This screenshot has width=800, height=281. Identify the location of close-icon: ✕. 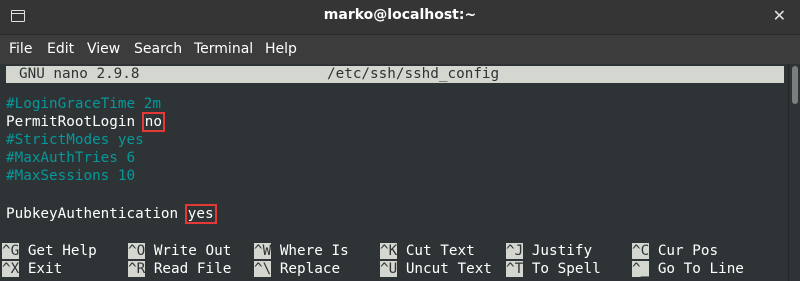
(779, 15).